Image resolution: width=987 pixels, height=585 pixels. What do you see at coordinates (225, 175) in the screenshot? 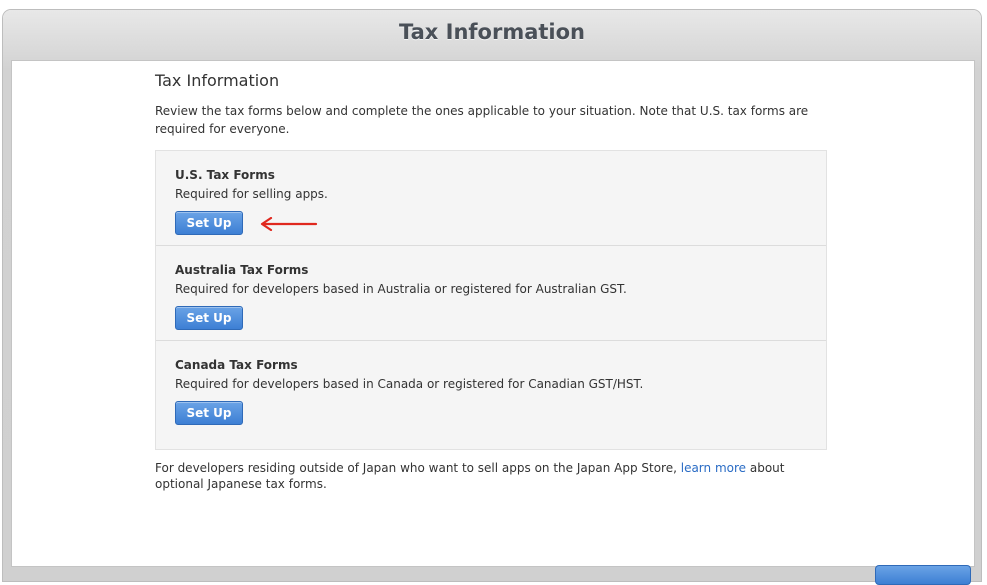
I see `form-title: U.S. Tax Forms` at bounding box center [225, 175].